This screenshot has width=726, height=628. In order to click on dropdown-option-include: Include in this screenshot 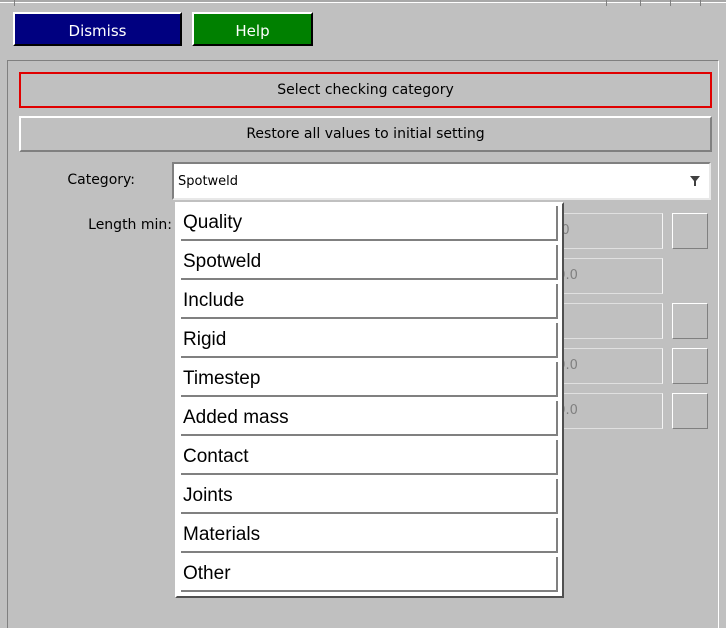, I will do `click(369, 301)`.